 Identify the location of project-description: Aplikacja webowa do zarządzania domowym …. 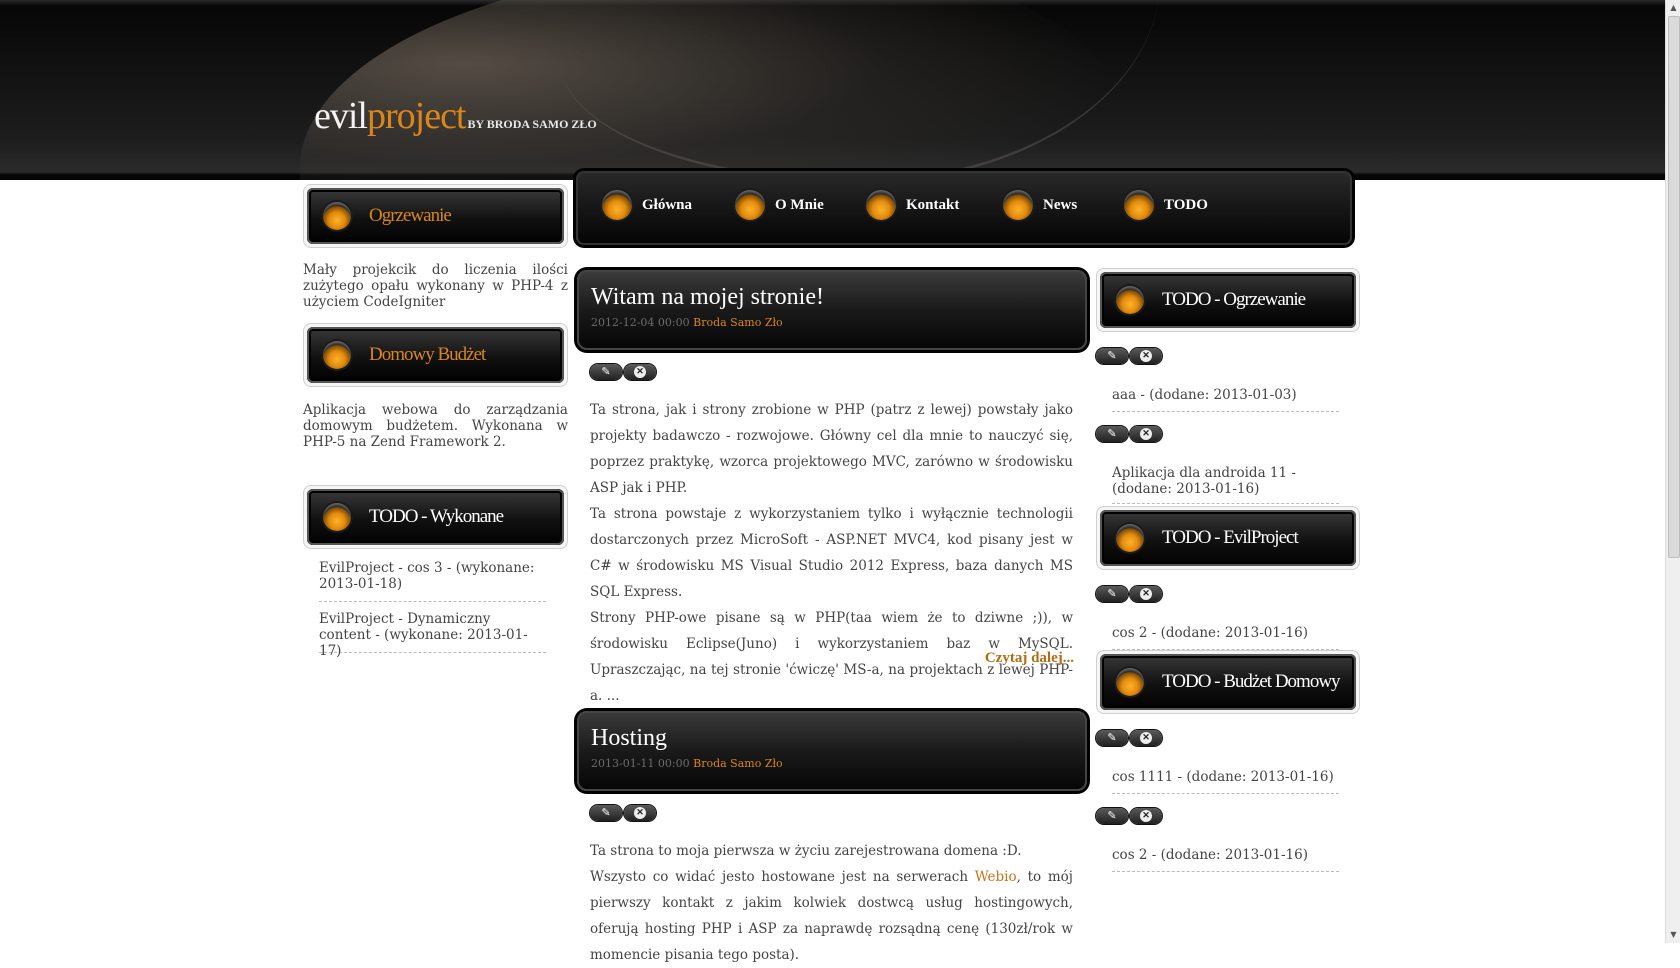
(435, 426).